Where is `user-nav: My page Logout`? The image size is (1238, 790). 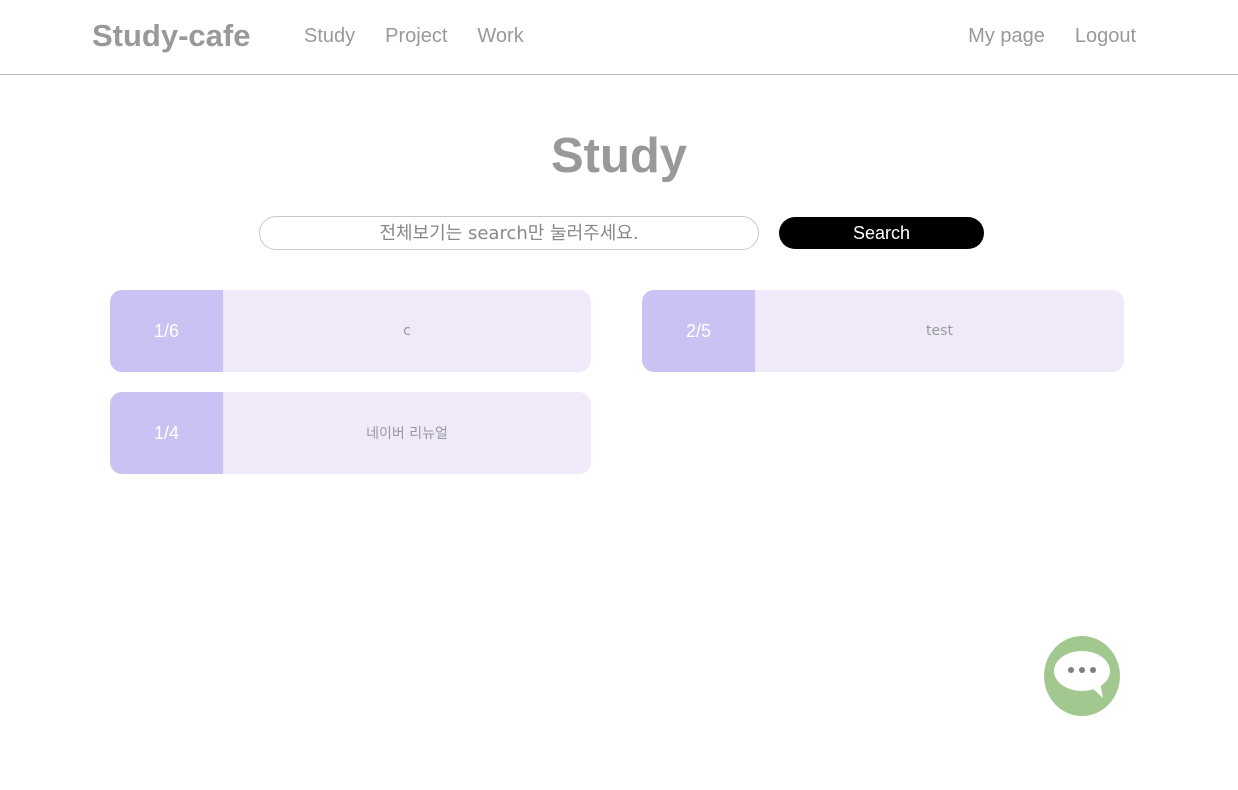 user-nav: My page Logout is located at coordinates (1052, 36).